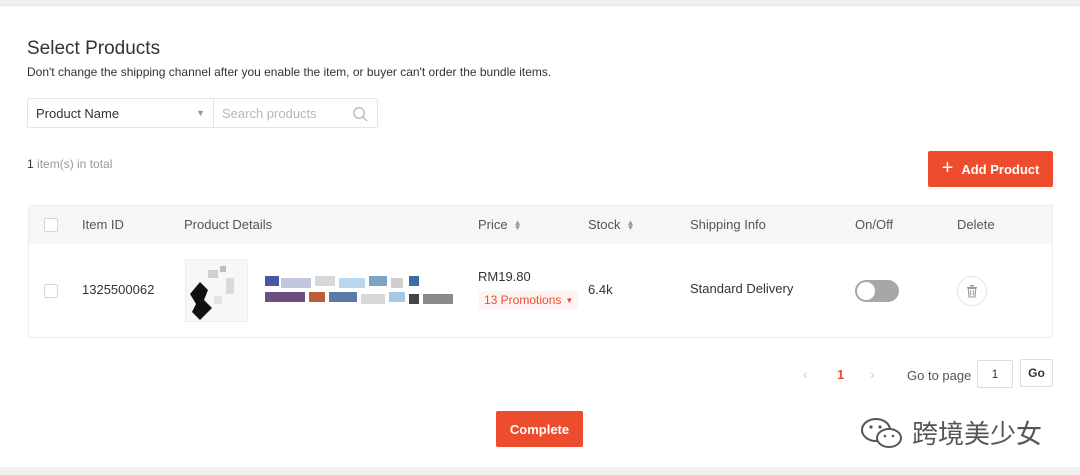 This screenshot has width=1080, height=475. I want to click on goto-page-input, so click(995, 374).